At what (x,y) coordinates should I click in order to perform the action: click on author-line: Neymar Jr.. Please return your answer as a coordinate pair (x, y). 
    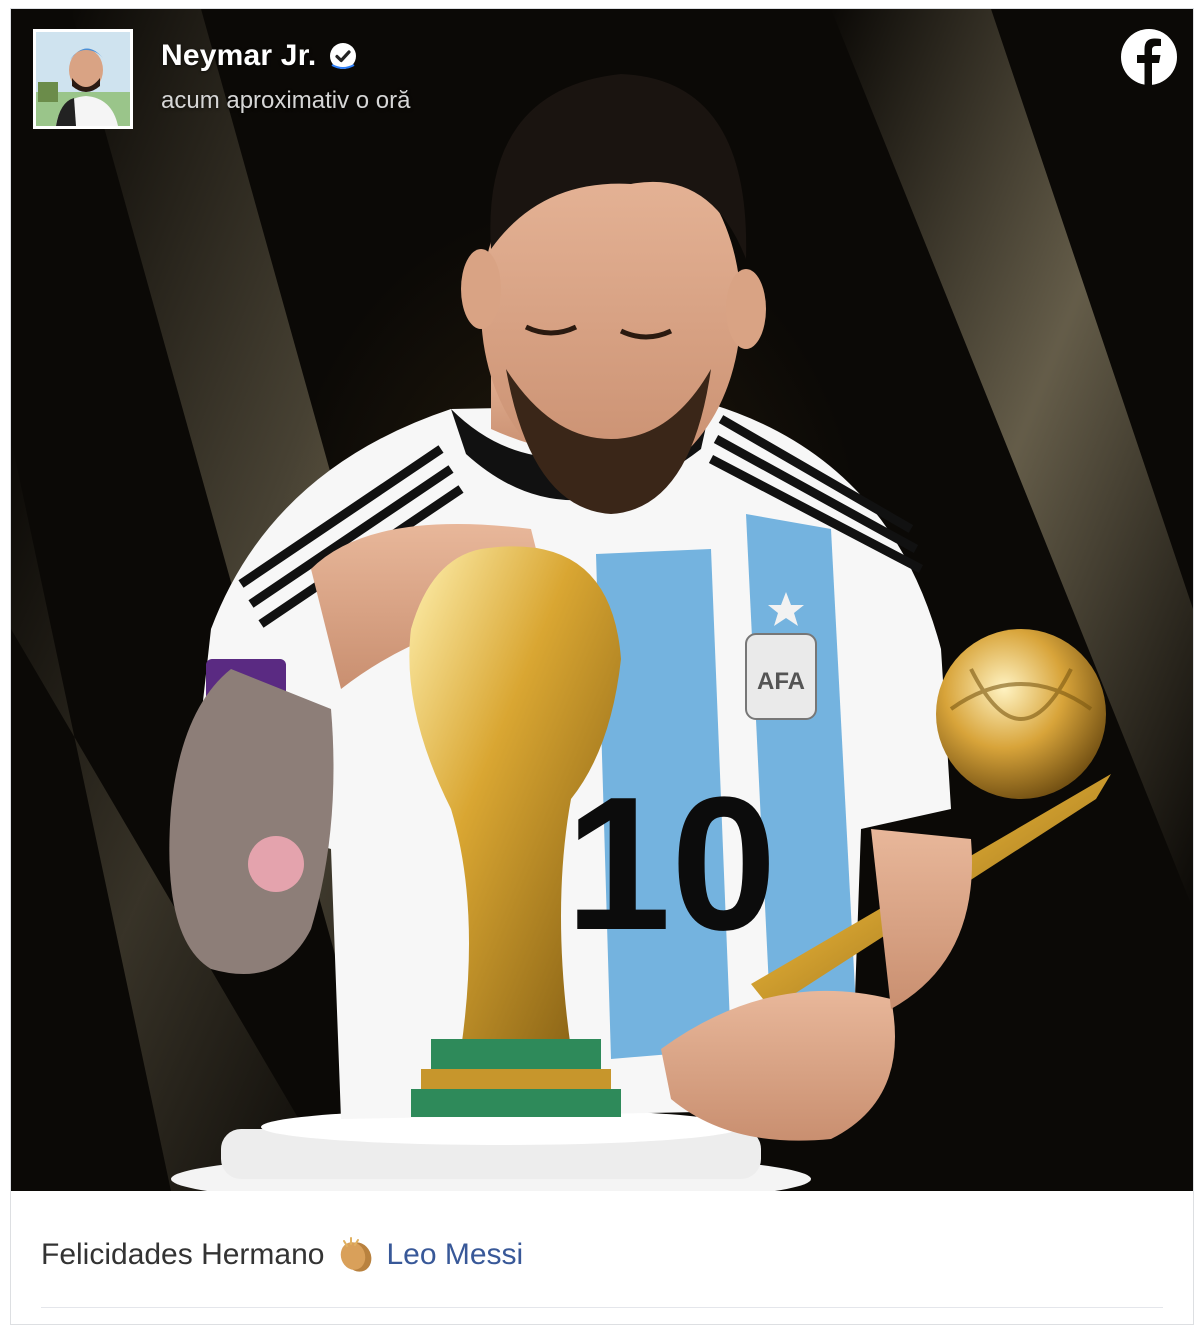
    Looking at the image, I should click on (259, 56).